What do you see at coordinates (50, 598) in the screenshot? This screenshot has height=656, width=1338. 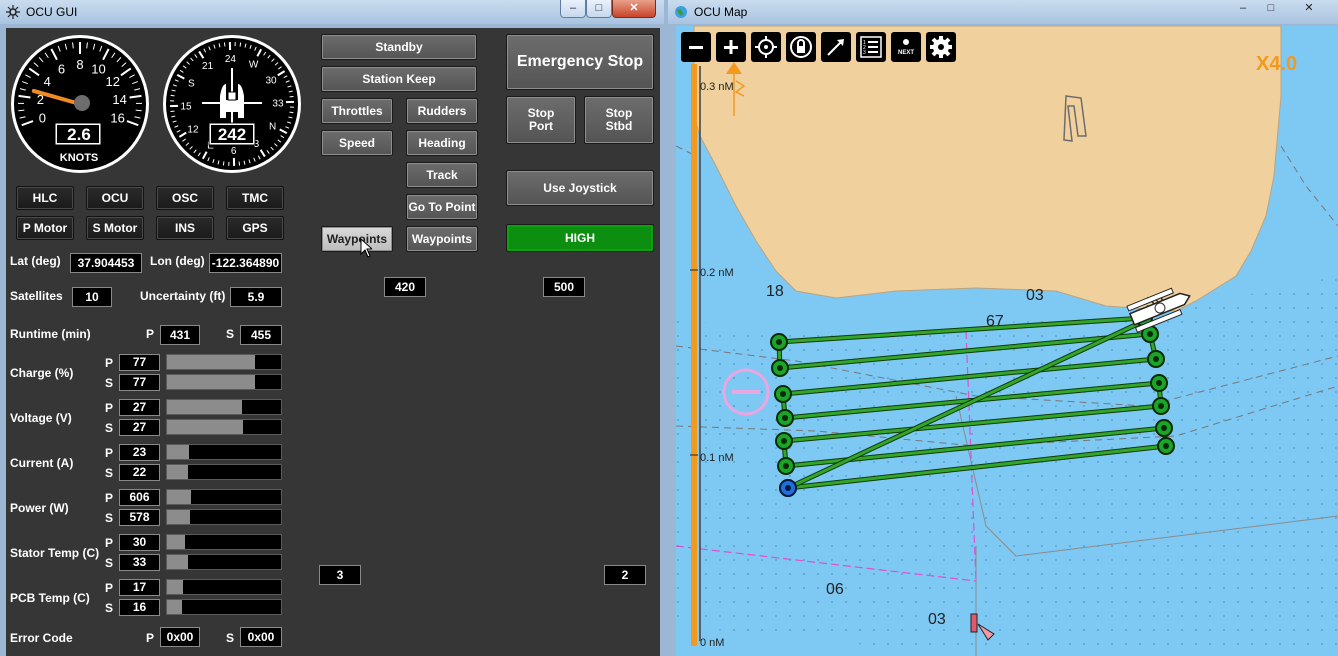 I see `metric-label: PCB Temp (C)` at bounding box center [50, 598].